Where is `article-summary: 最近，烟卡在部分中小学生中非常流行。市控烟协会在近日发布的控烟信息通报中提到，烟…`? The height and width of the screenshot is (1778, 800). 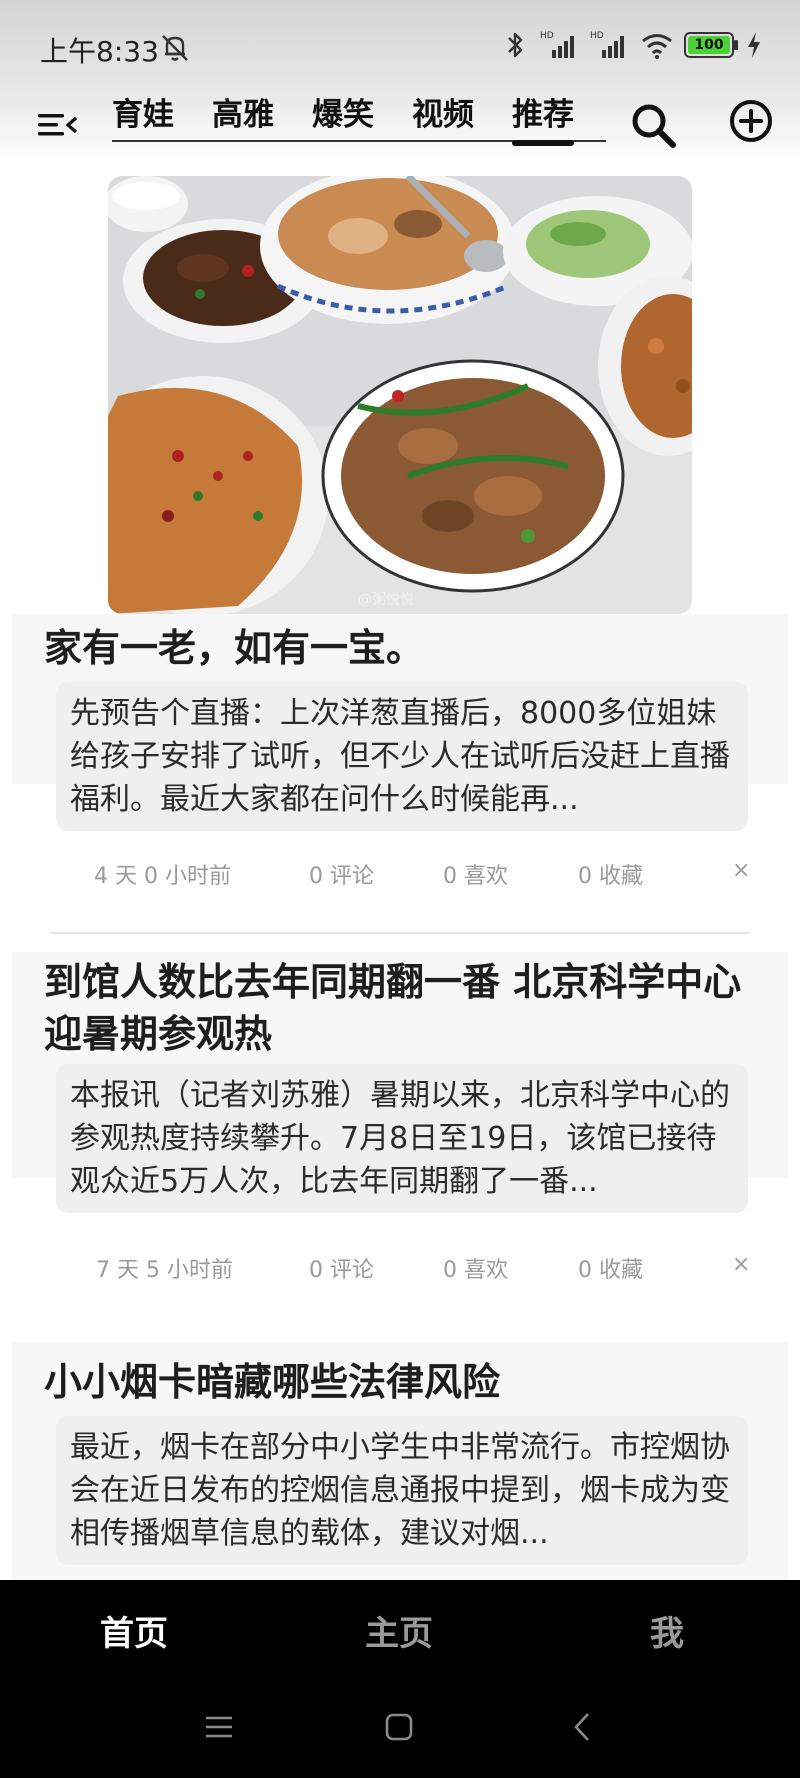
article-summary: 最近，烟卡在部分中小学生中非常流行。市控烟协会在近日发布的控烟信息通报中提到，烟… is located at coordinates (402, 1490).